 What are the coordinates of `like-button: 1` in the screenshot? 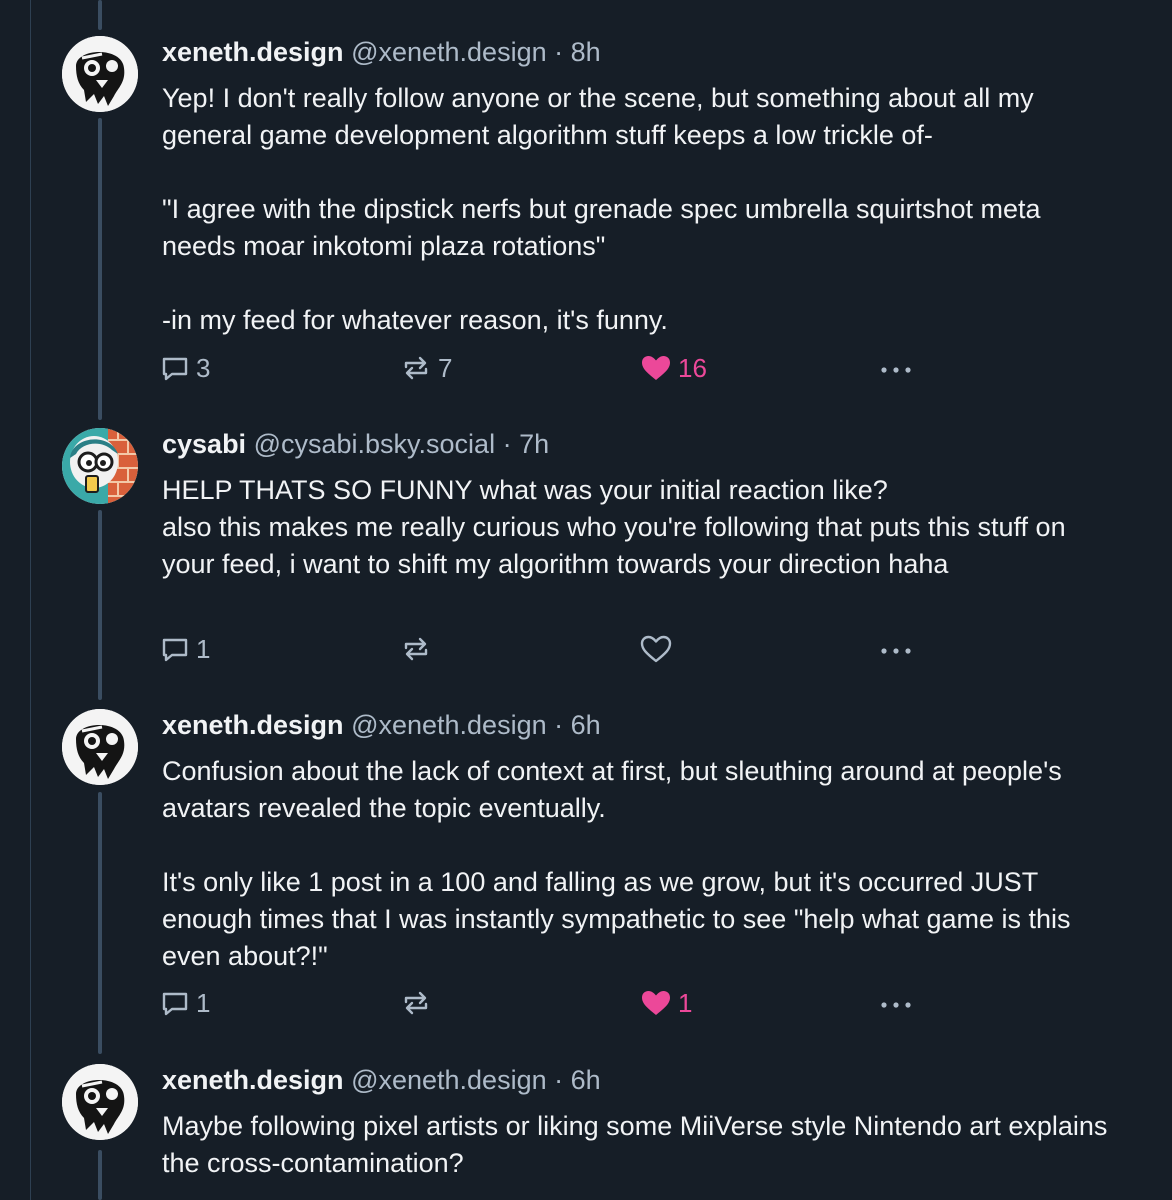 It's located at (666, 1003).